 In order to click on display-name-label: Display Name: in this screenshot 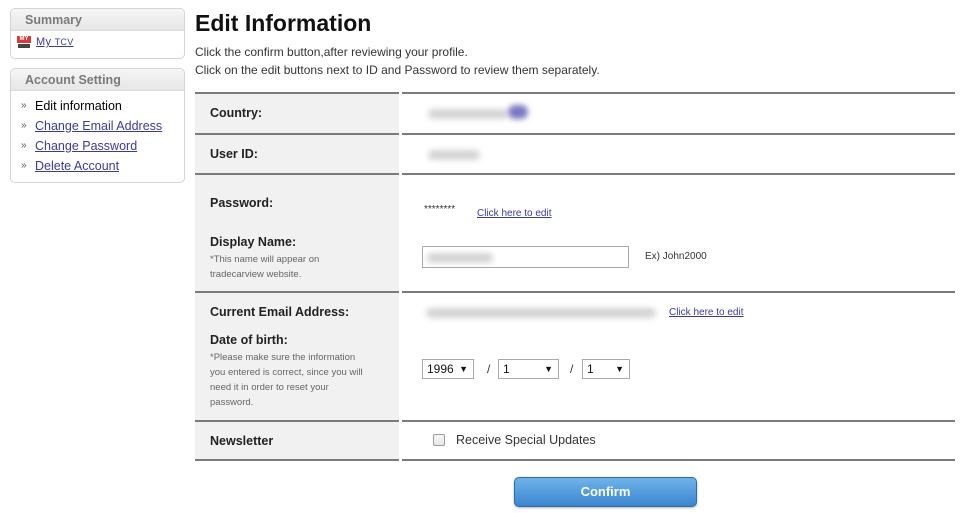, I will do `click(253, 242)`.